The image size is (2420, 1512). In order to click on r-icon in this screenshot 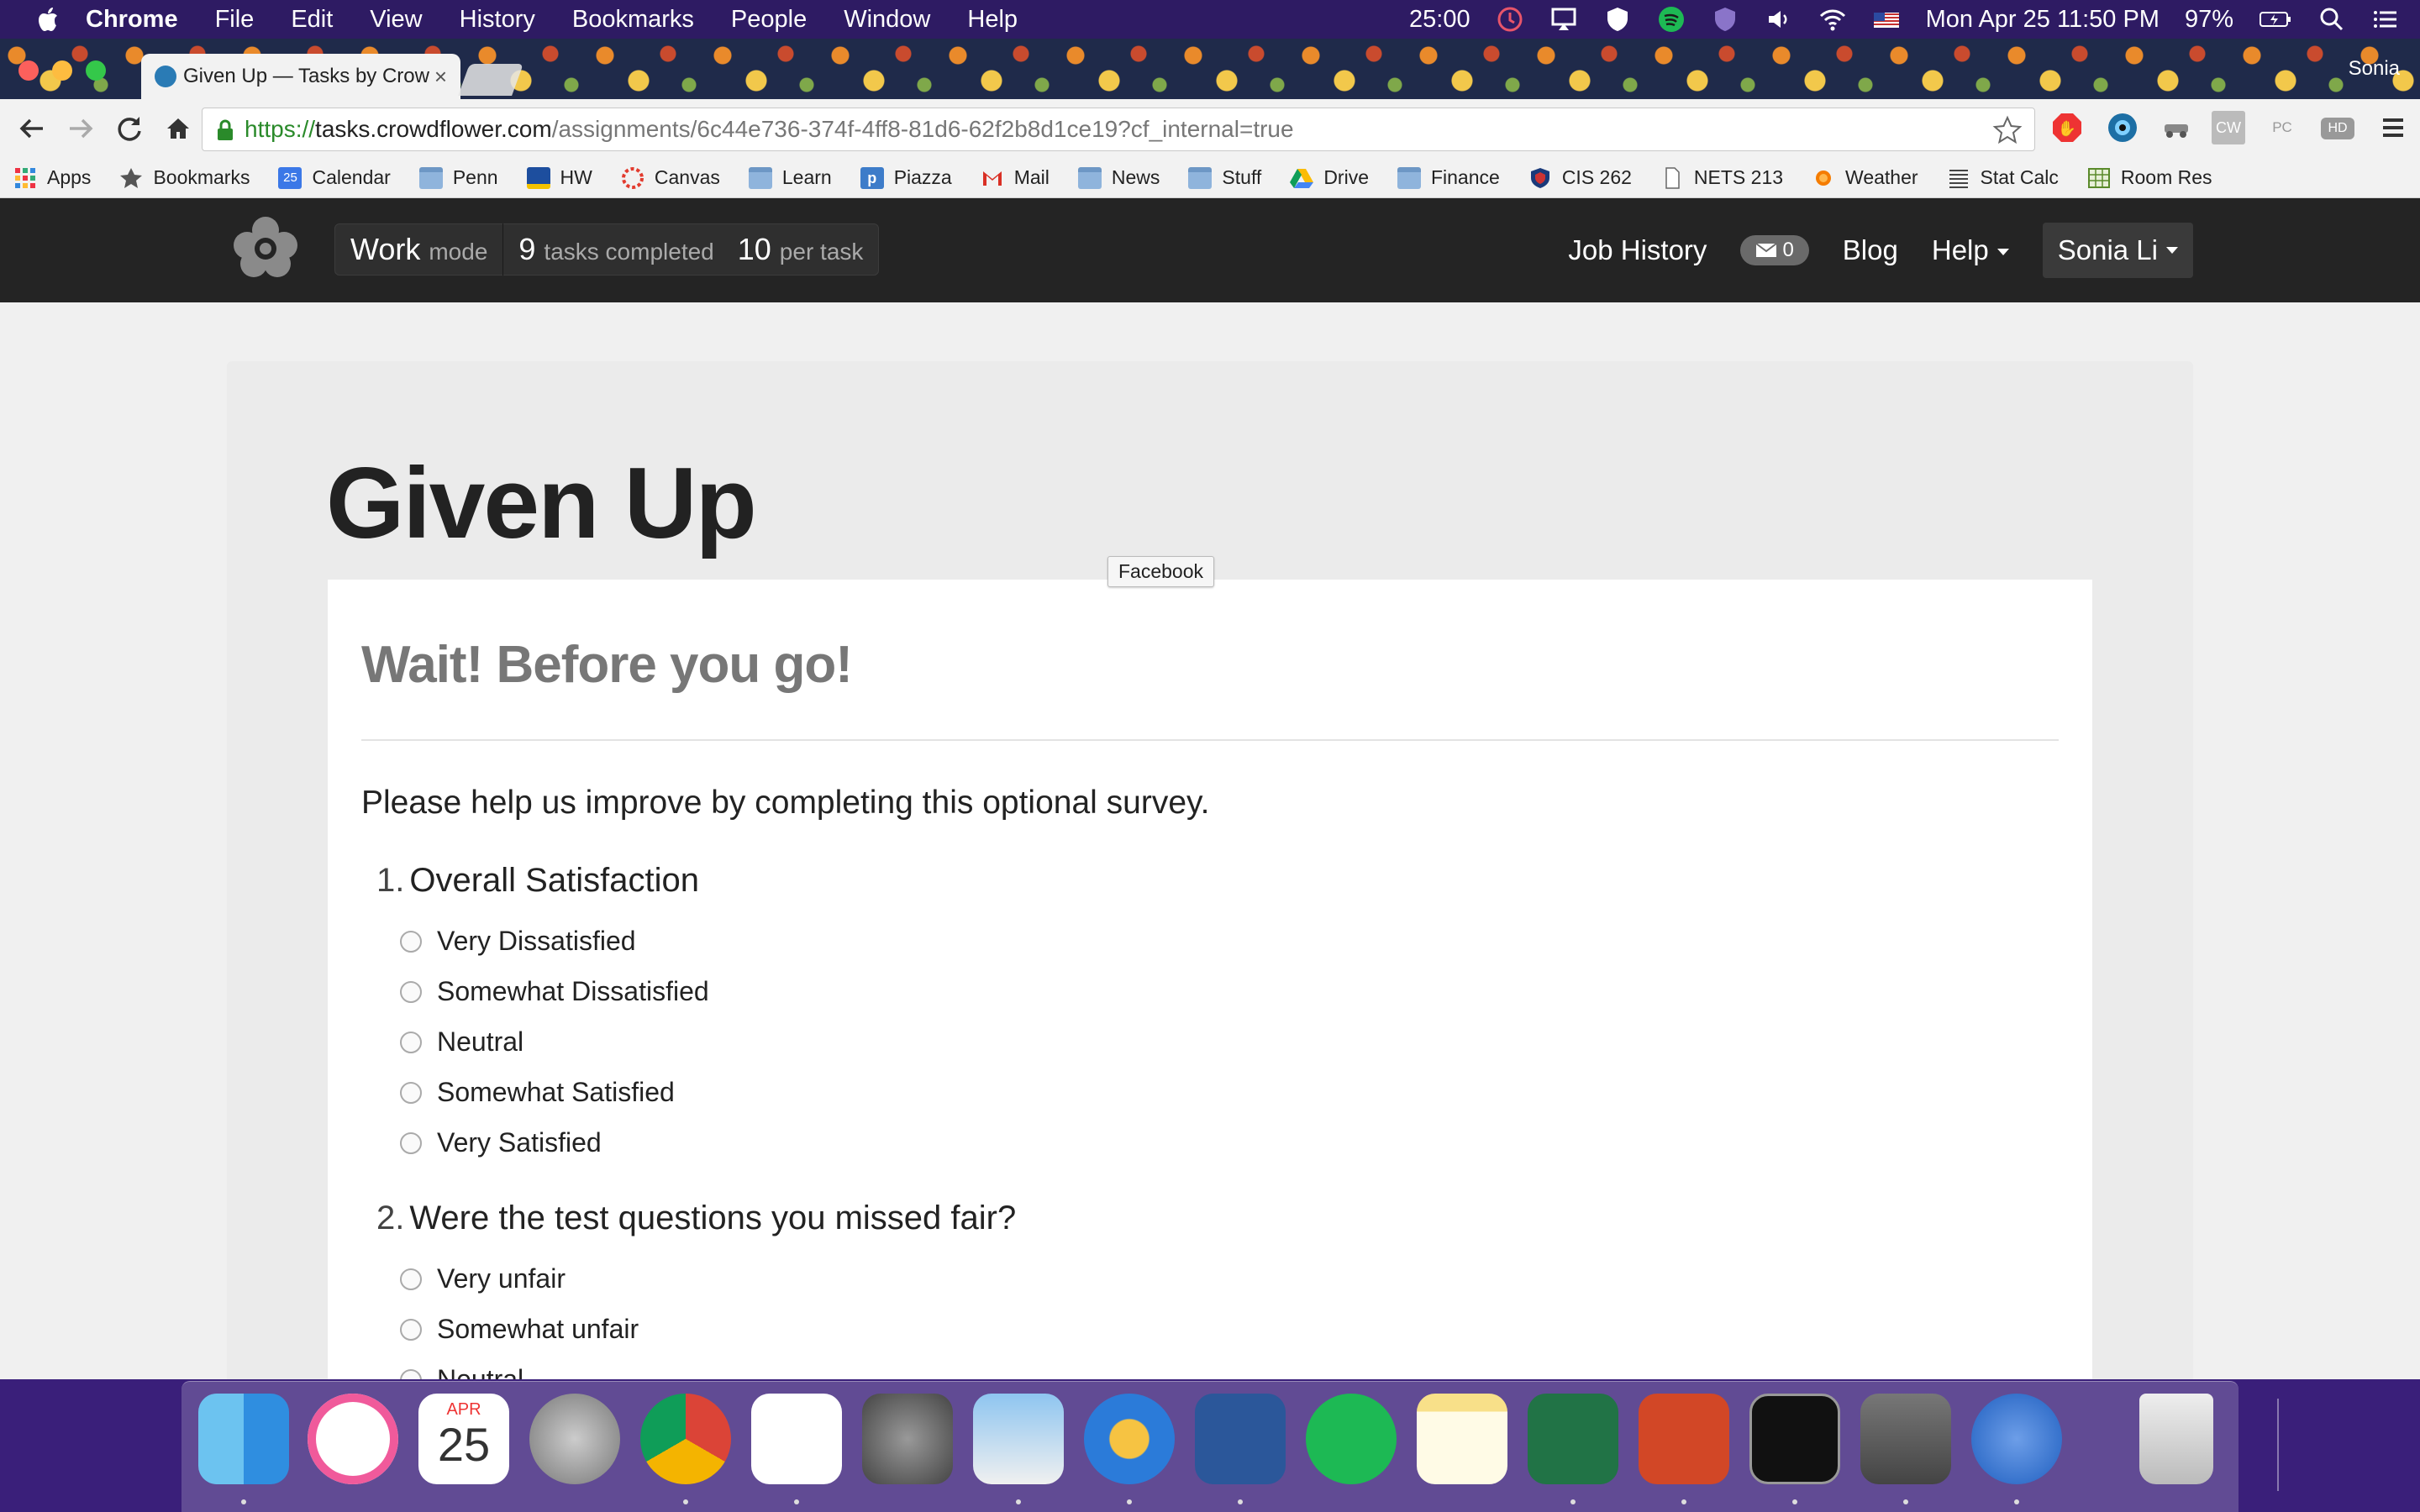, I will do `click(2016, 1439)`.